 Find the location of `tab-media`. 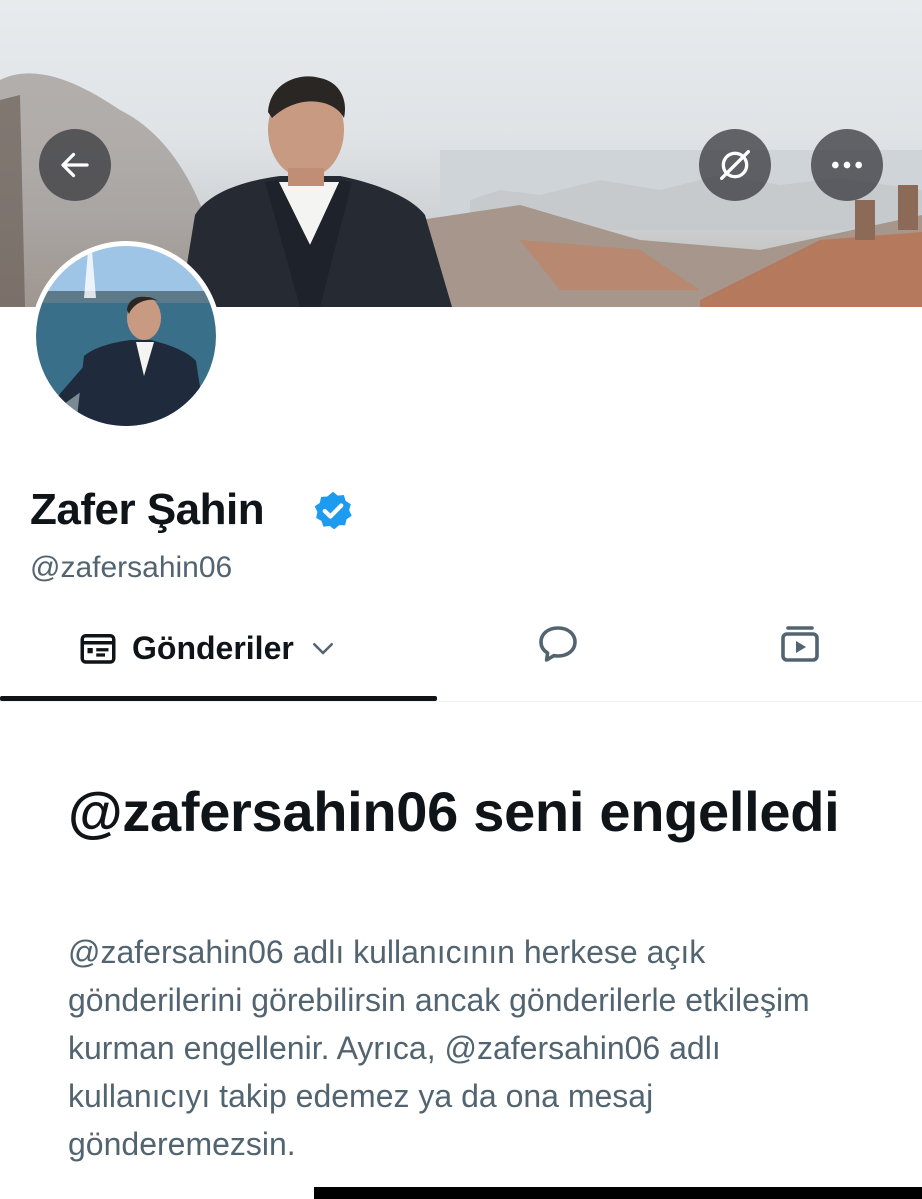

tab-media is located at coordinates (800, 644).